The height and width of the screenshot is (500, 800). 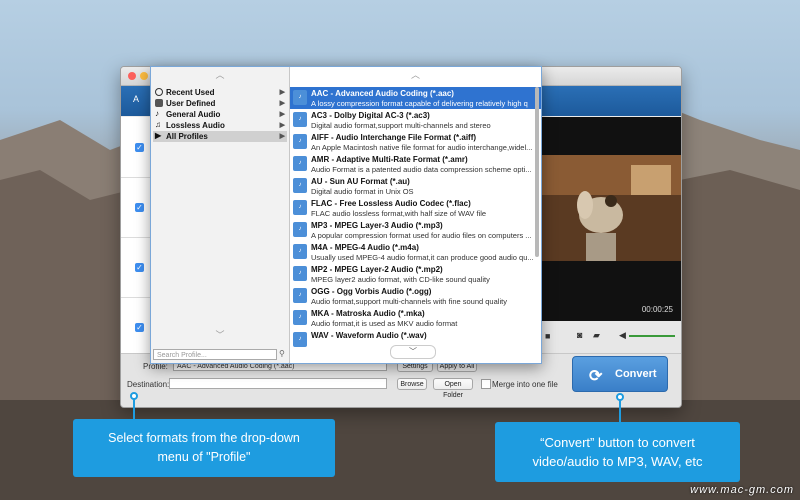 I want to click on callout-text: menu of "Profile", so click(x=204, y=457).